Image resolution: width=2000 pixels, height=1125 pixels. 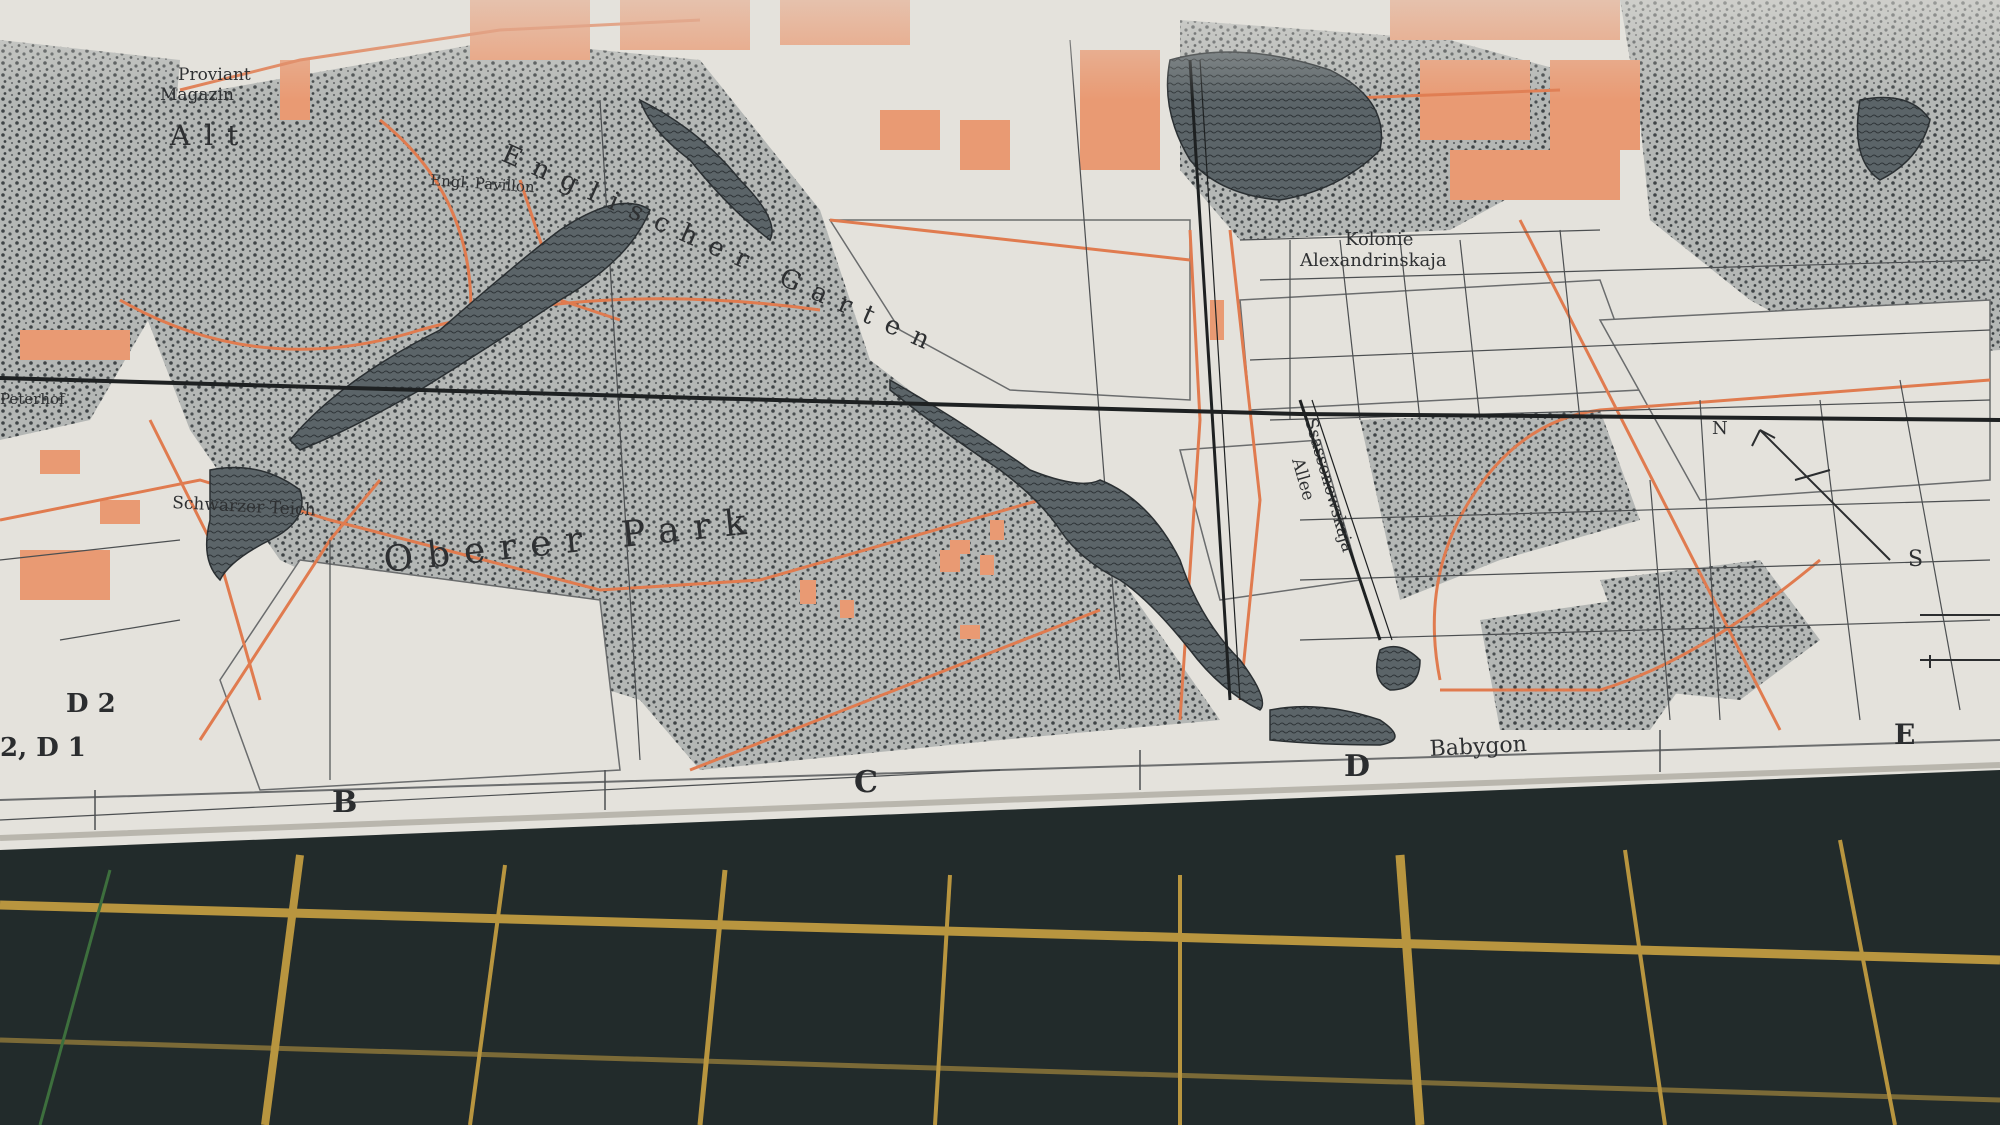 I want to click on label-index-d2: D 2, so click(x=91, y=704).